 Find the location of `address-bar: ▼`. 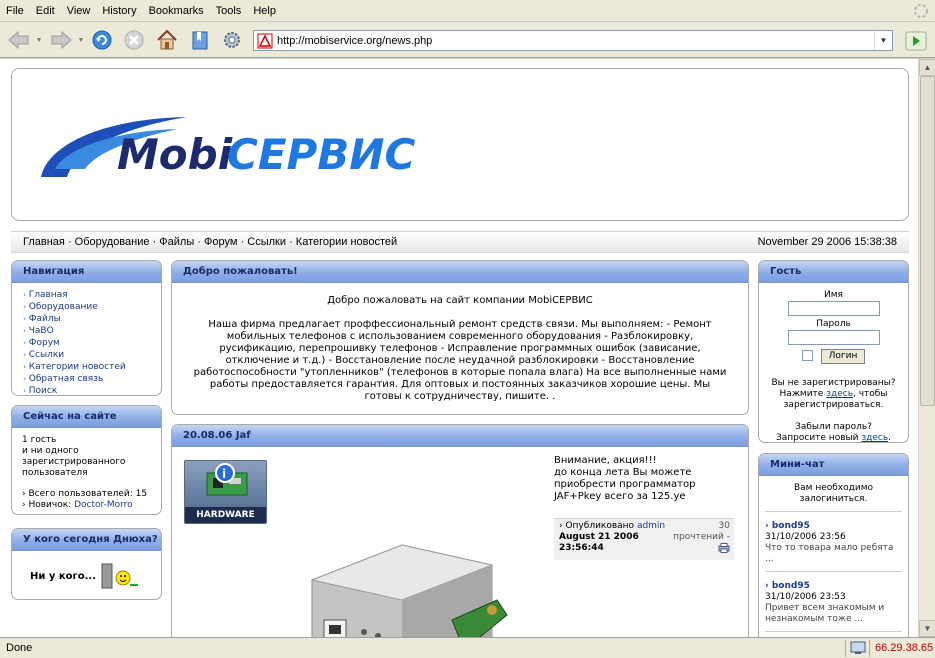

address-bar: ▼ is located at coordinates (573, 40).